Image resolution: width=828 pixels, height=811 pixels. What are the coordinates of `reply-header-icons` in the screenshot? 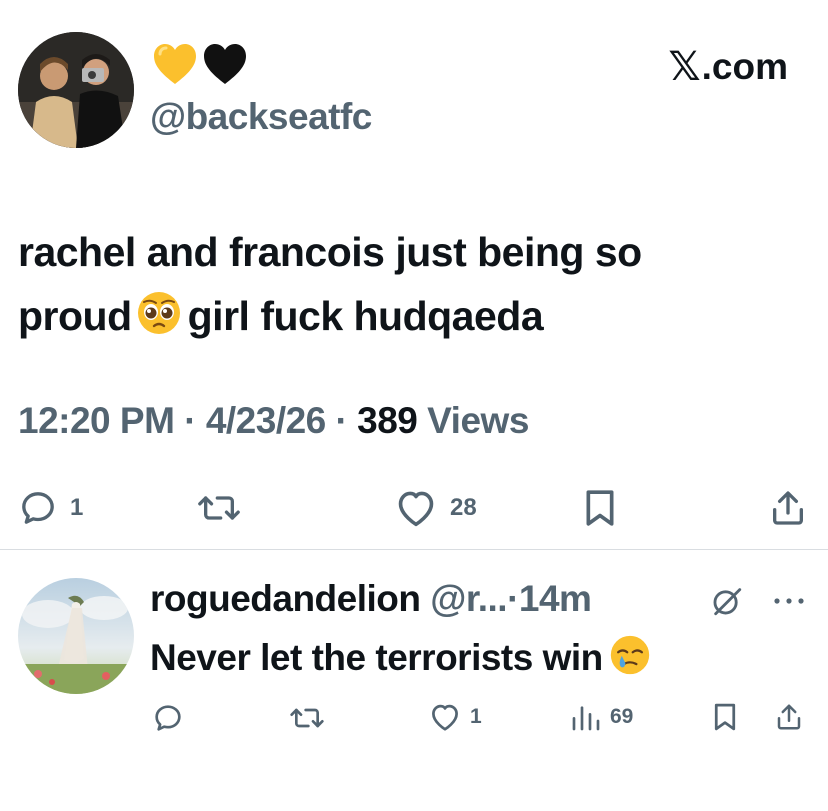 It's located at (758, 601).